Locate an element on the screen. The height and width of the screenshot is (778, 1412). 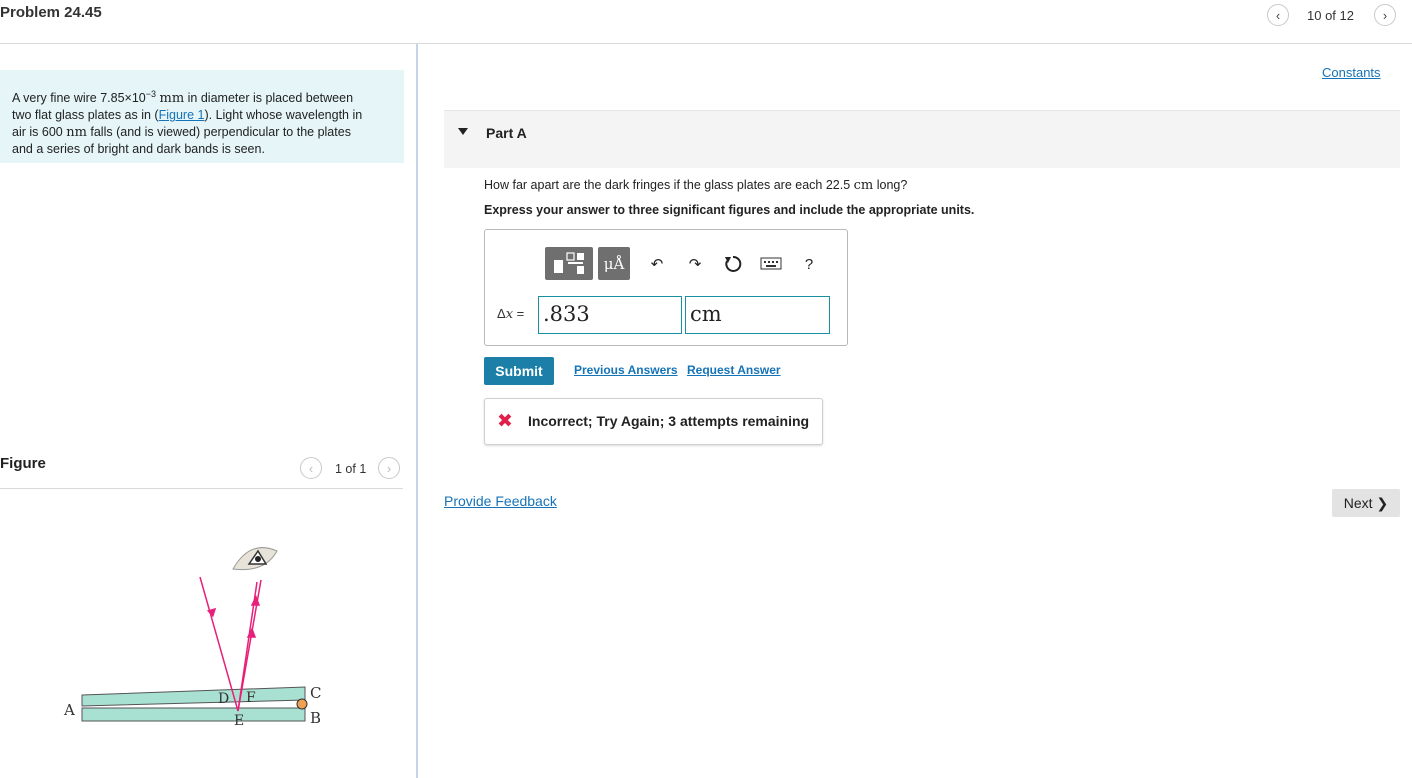
keyboard-icon is located at coordinates (771, 266).